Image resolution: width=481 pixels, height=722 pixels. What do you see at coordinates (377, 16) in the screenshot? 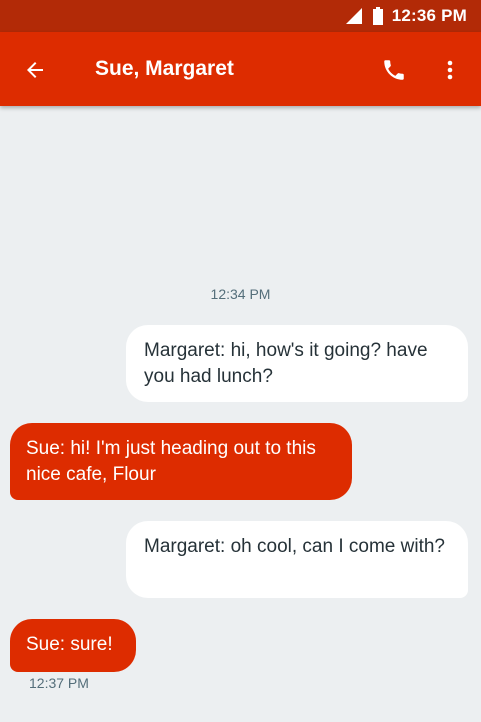
I see `battery-icon` at bounding box center [377, 16].